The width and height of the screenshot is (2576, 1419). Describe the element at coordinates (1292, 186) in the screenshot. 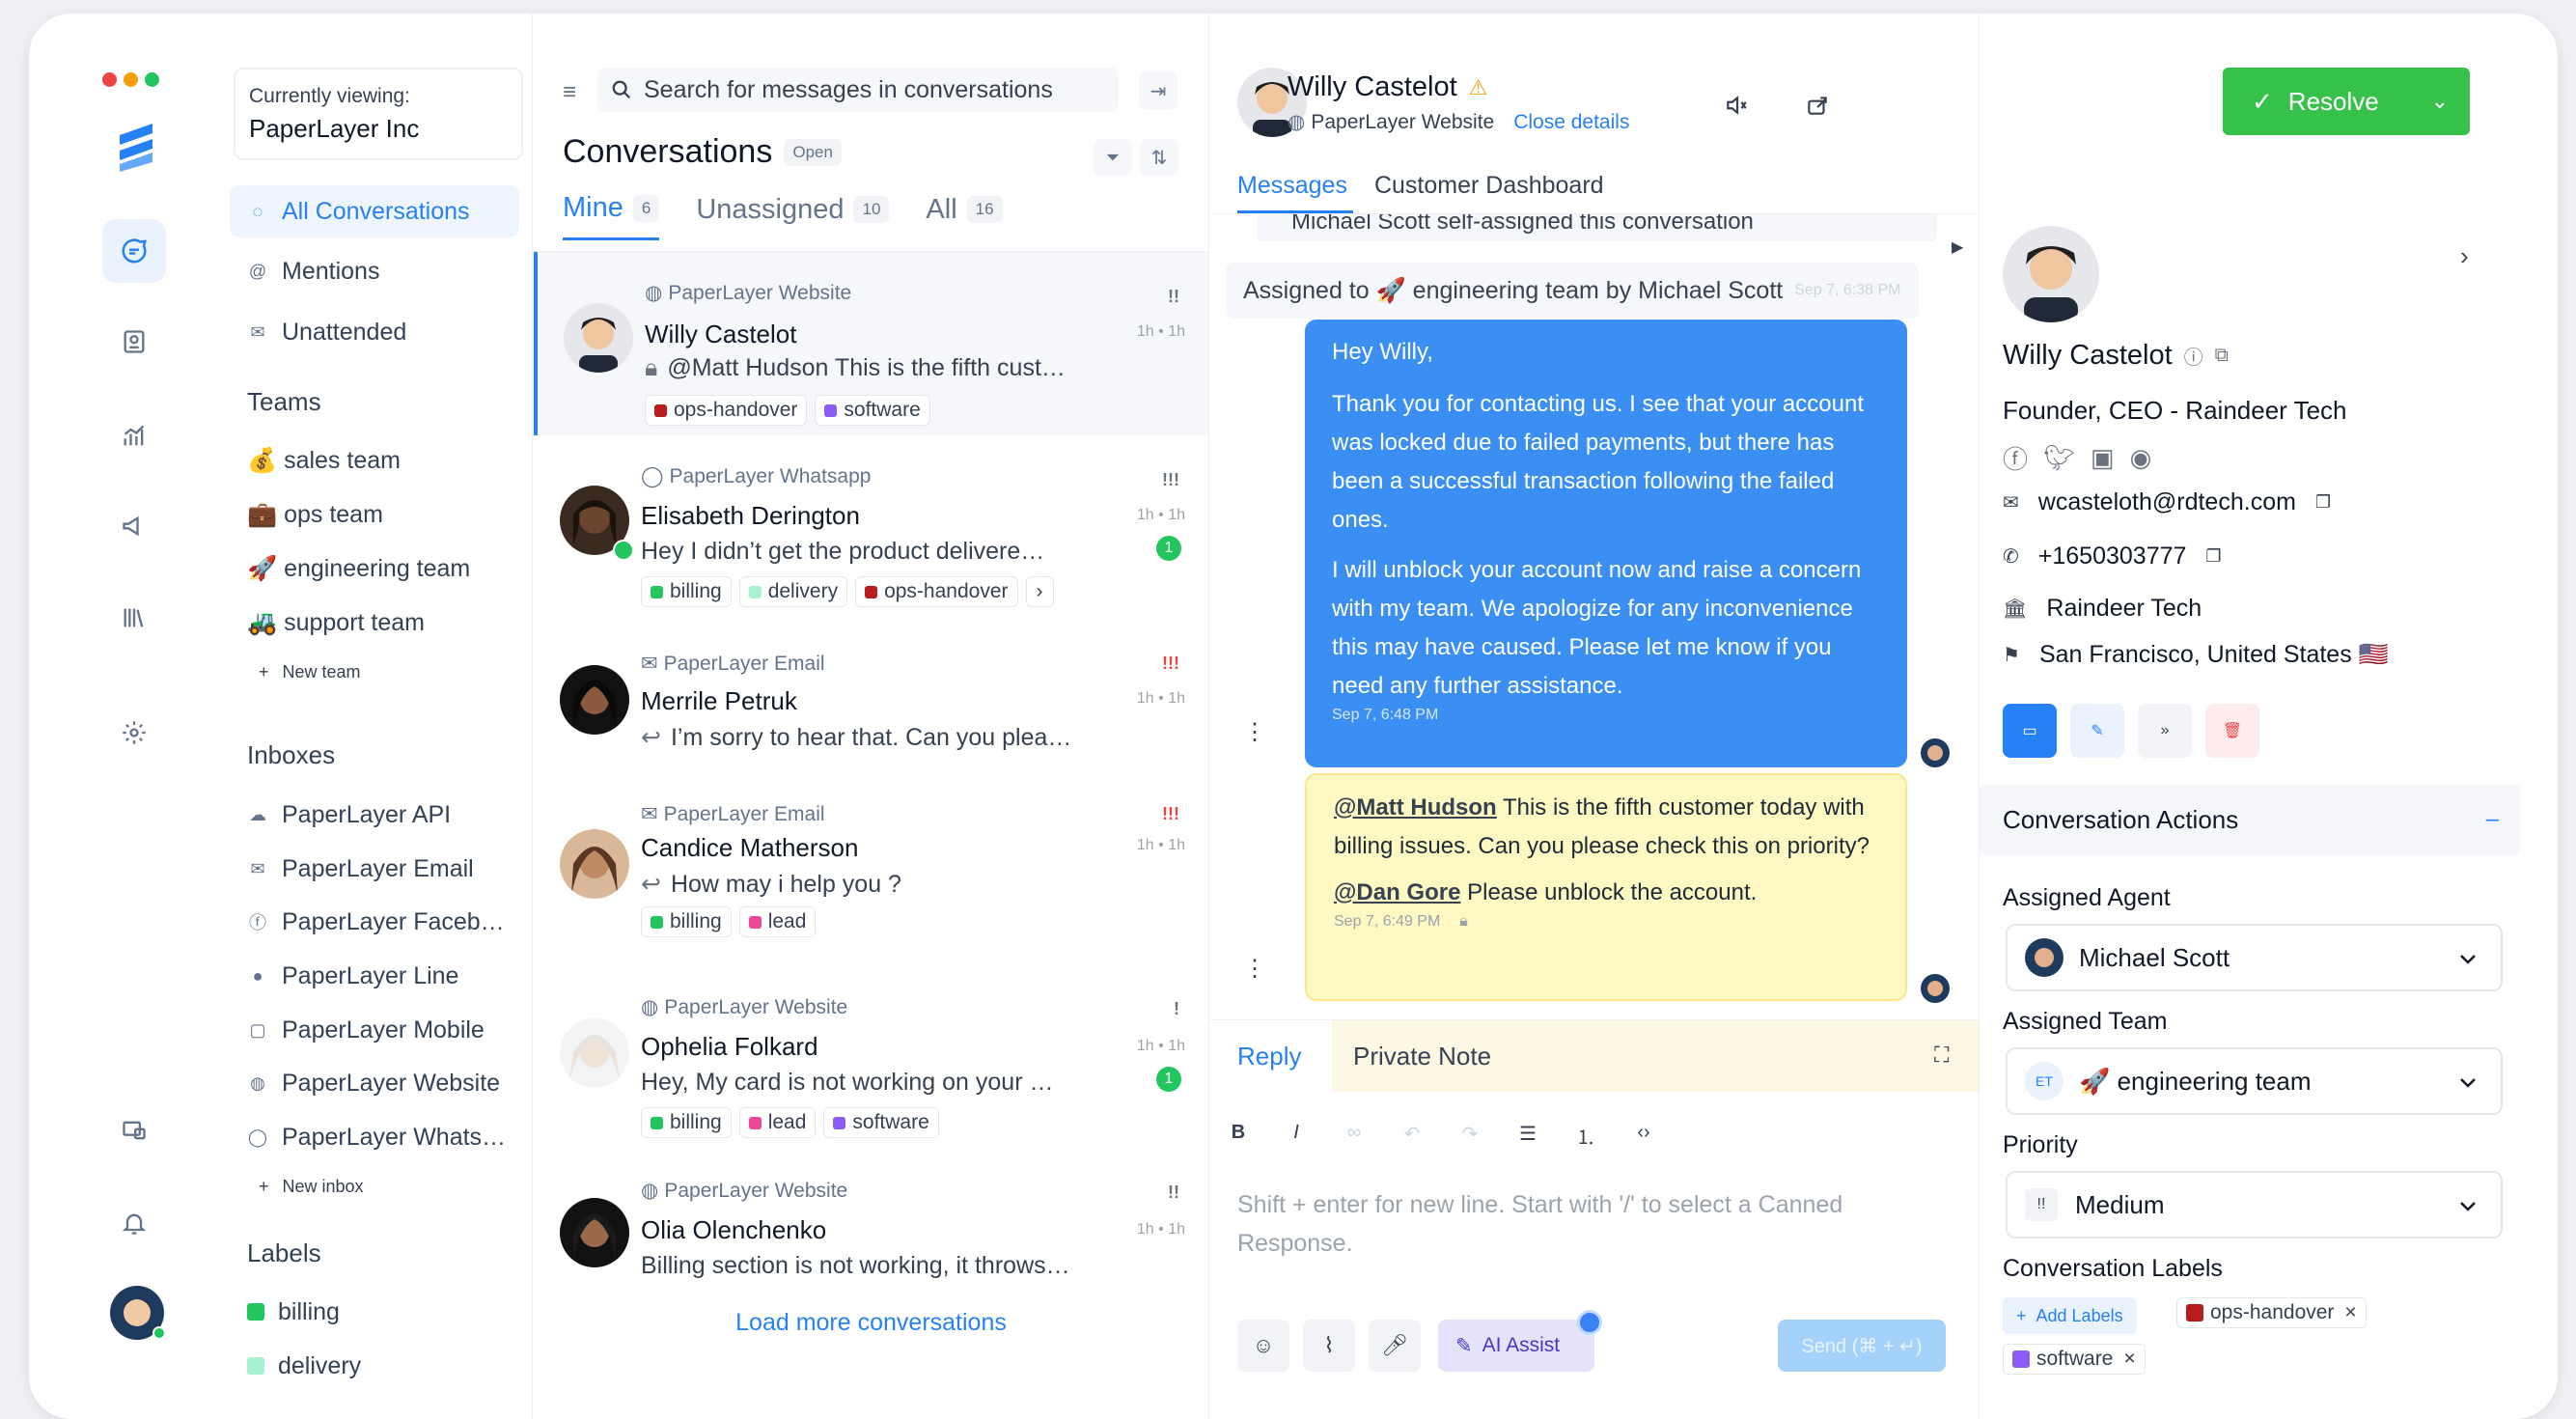

I see `tab-messages: Messages` at that location.